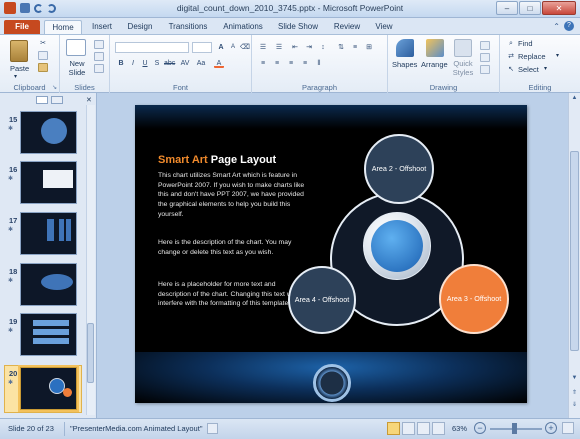 This screenshot has height=439, width=580. What do you see at coordinates (574, 405) in the screenshot?
I see `next-slide-icon: ⇓` at bounding box center [574, 405].